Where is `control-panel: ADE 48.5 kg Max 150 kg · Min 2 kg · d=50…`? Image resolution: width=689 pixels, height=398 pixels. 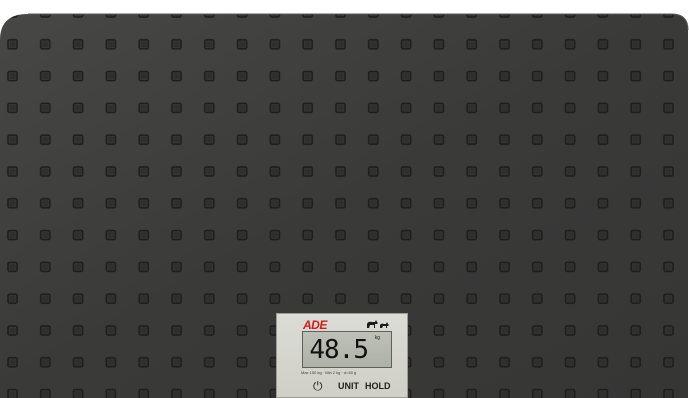 control-panel: ADE 48.5 kg Max 150 kg · Min 2 kg · d=50… is located at coordinates (342, 355).